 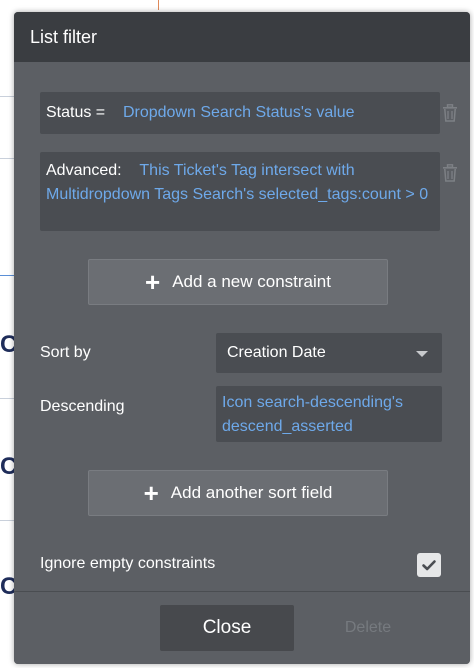 What do you see at coordinates (227, 628) in the screenshot?
I see `close-button: Close` at bounding box center [227, 628].